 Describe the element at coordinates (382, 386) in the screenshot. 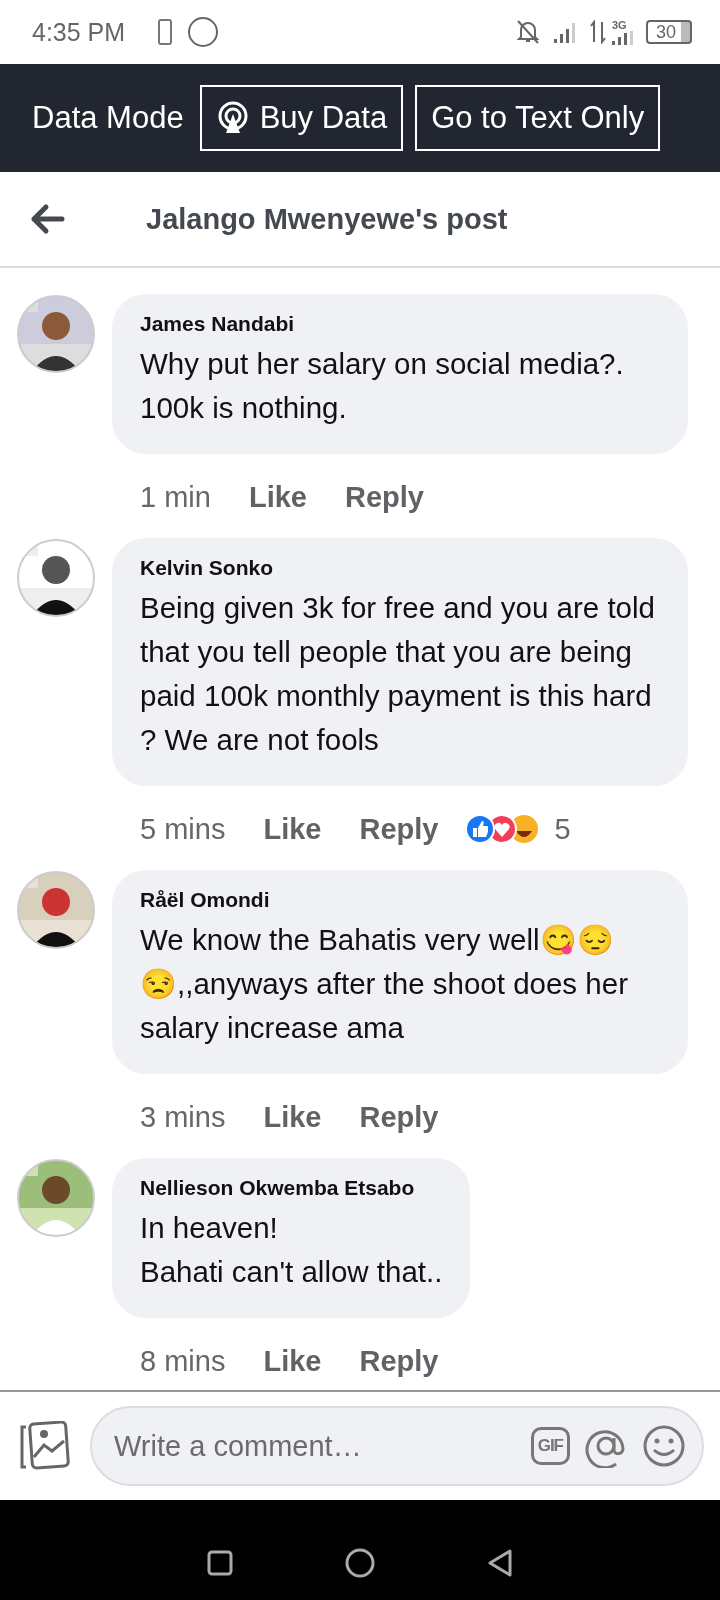

I see `comment-text: Why put her salary on social media?. 100k is nothing.` at that location.